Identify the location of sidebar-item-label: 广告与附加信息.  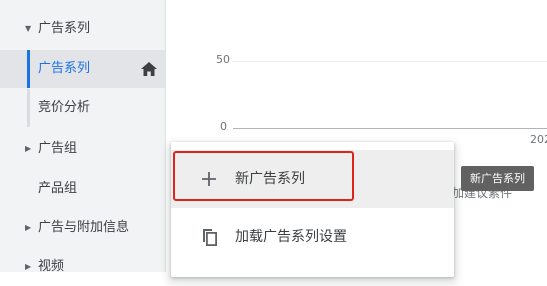
(84, 227).